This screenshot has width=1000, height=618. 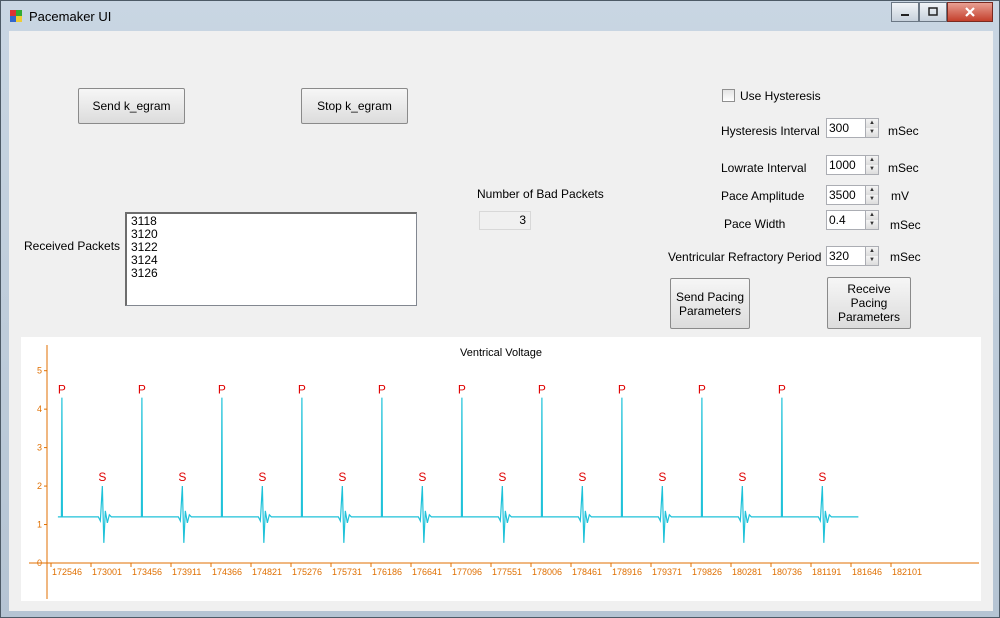 I want to click on x-tick-label: 180281, so click(x=747, y=572).